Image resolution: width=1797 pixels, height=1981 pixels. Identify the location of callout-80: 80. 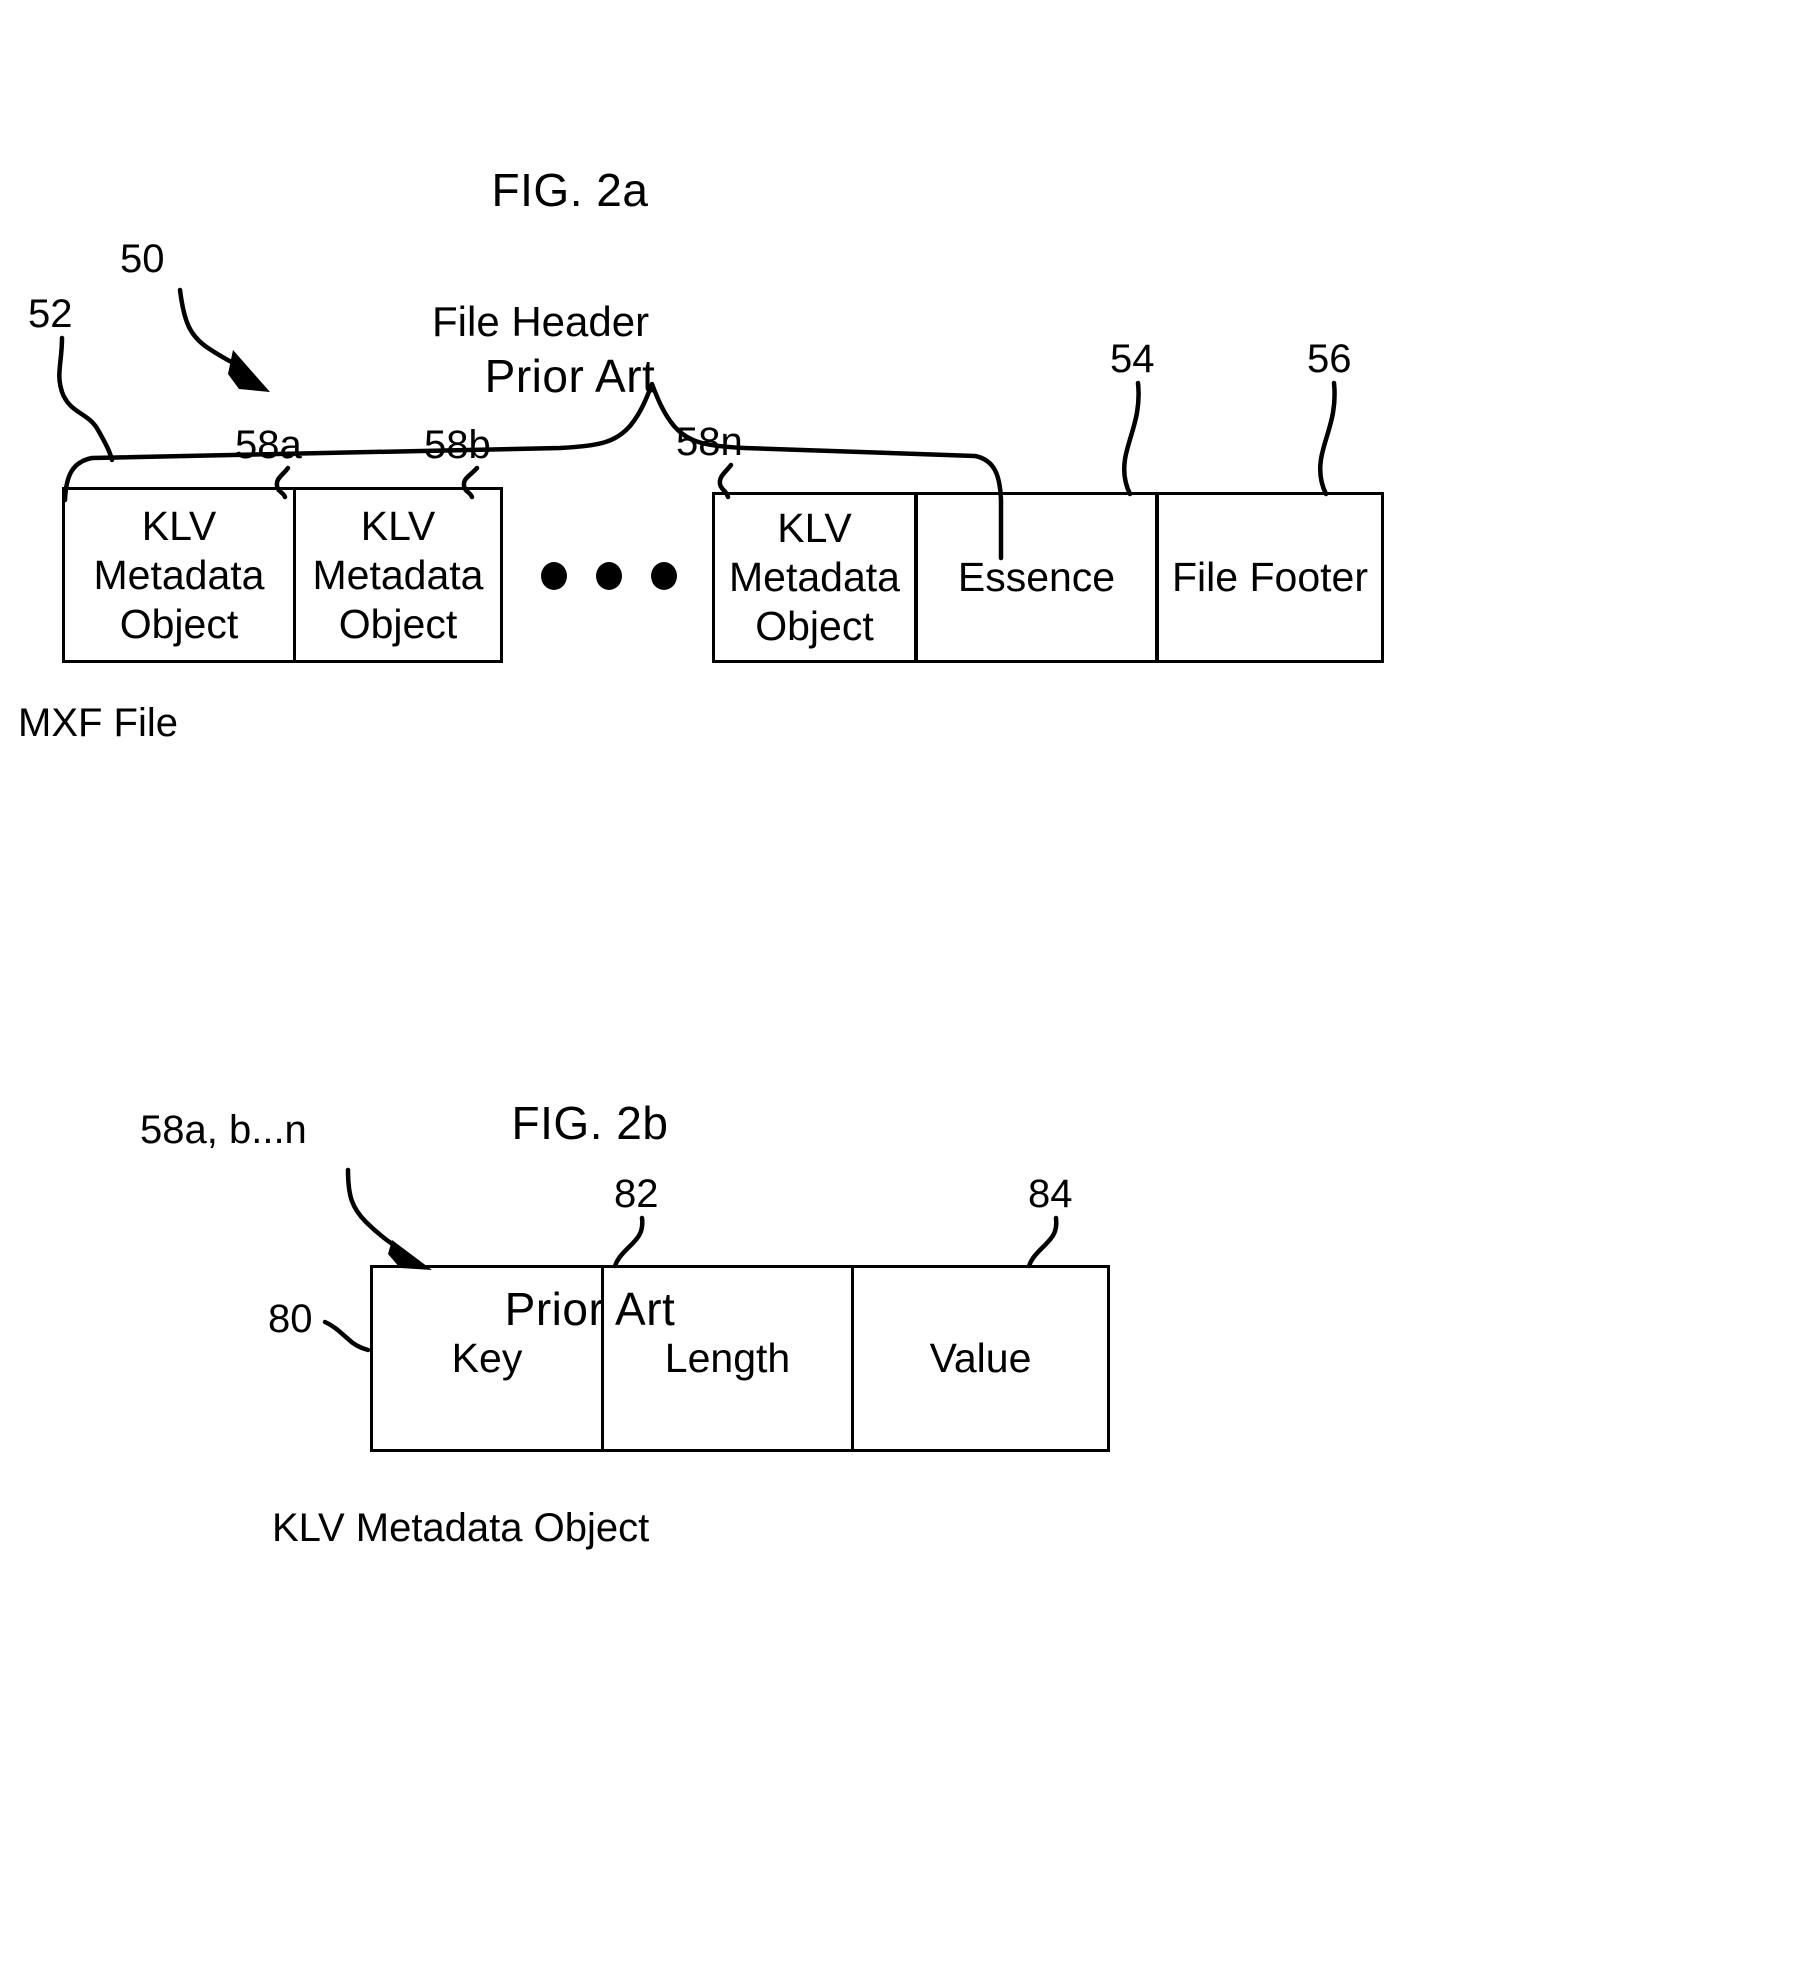
(290, 1319).